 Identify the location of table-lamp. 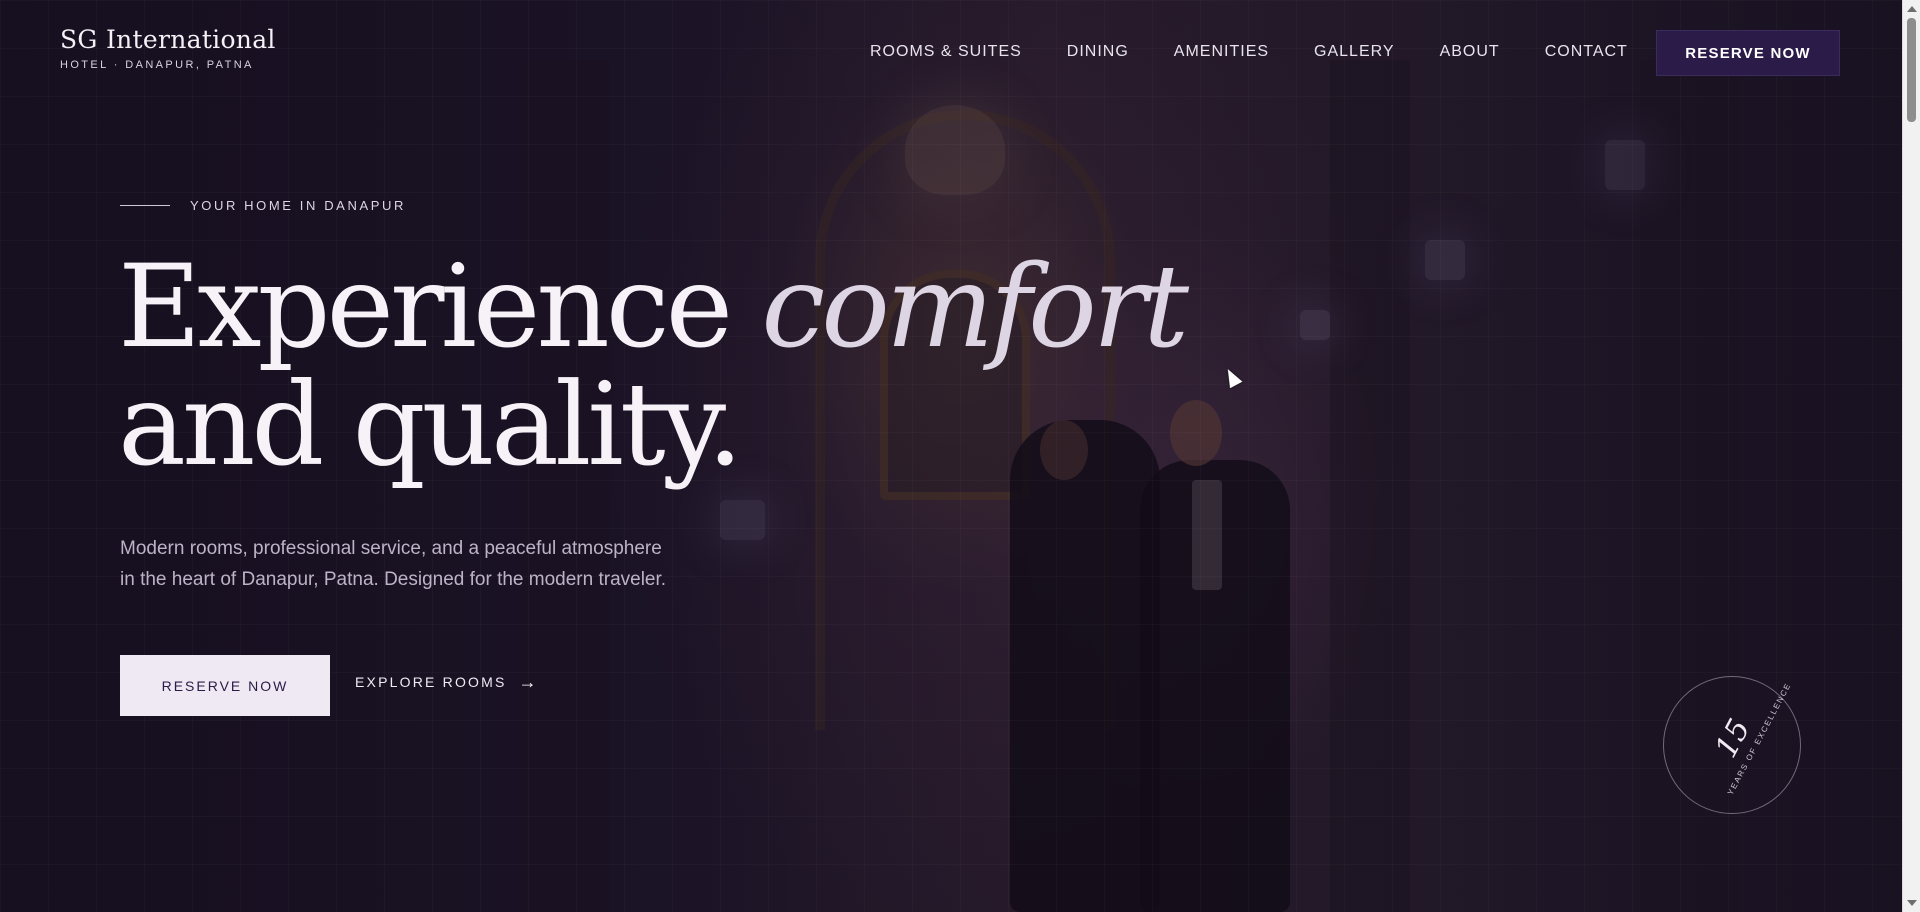
(742, 520).